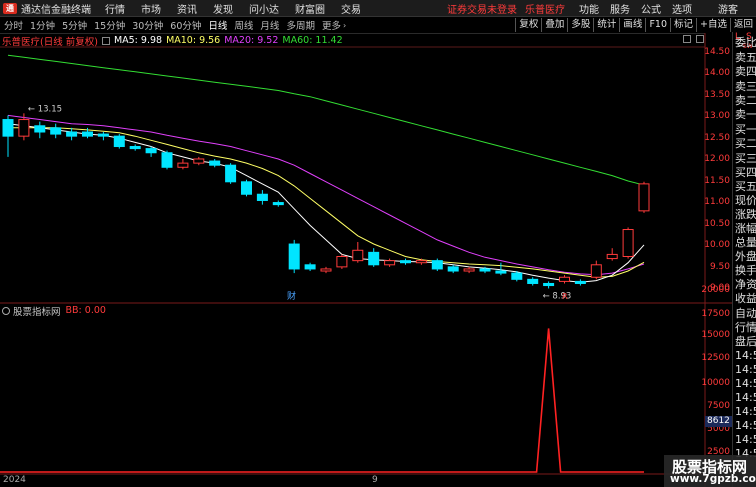 This screenshot has height=487, width=756. I want to click on price-tick: 10.50, so click(717, 224).